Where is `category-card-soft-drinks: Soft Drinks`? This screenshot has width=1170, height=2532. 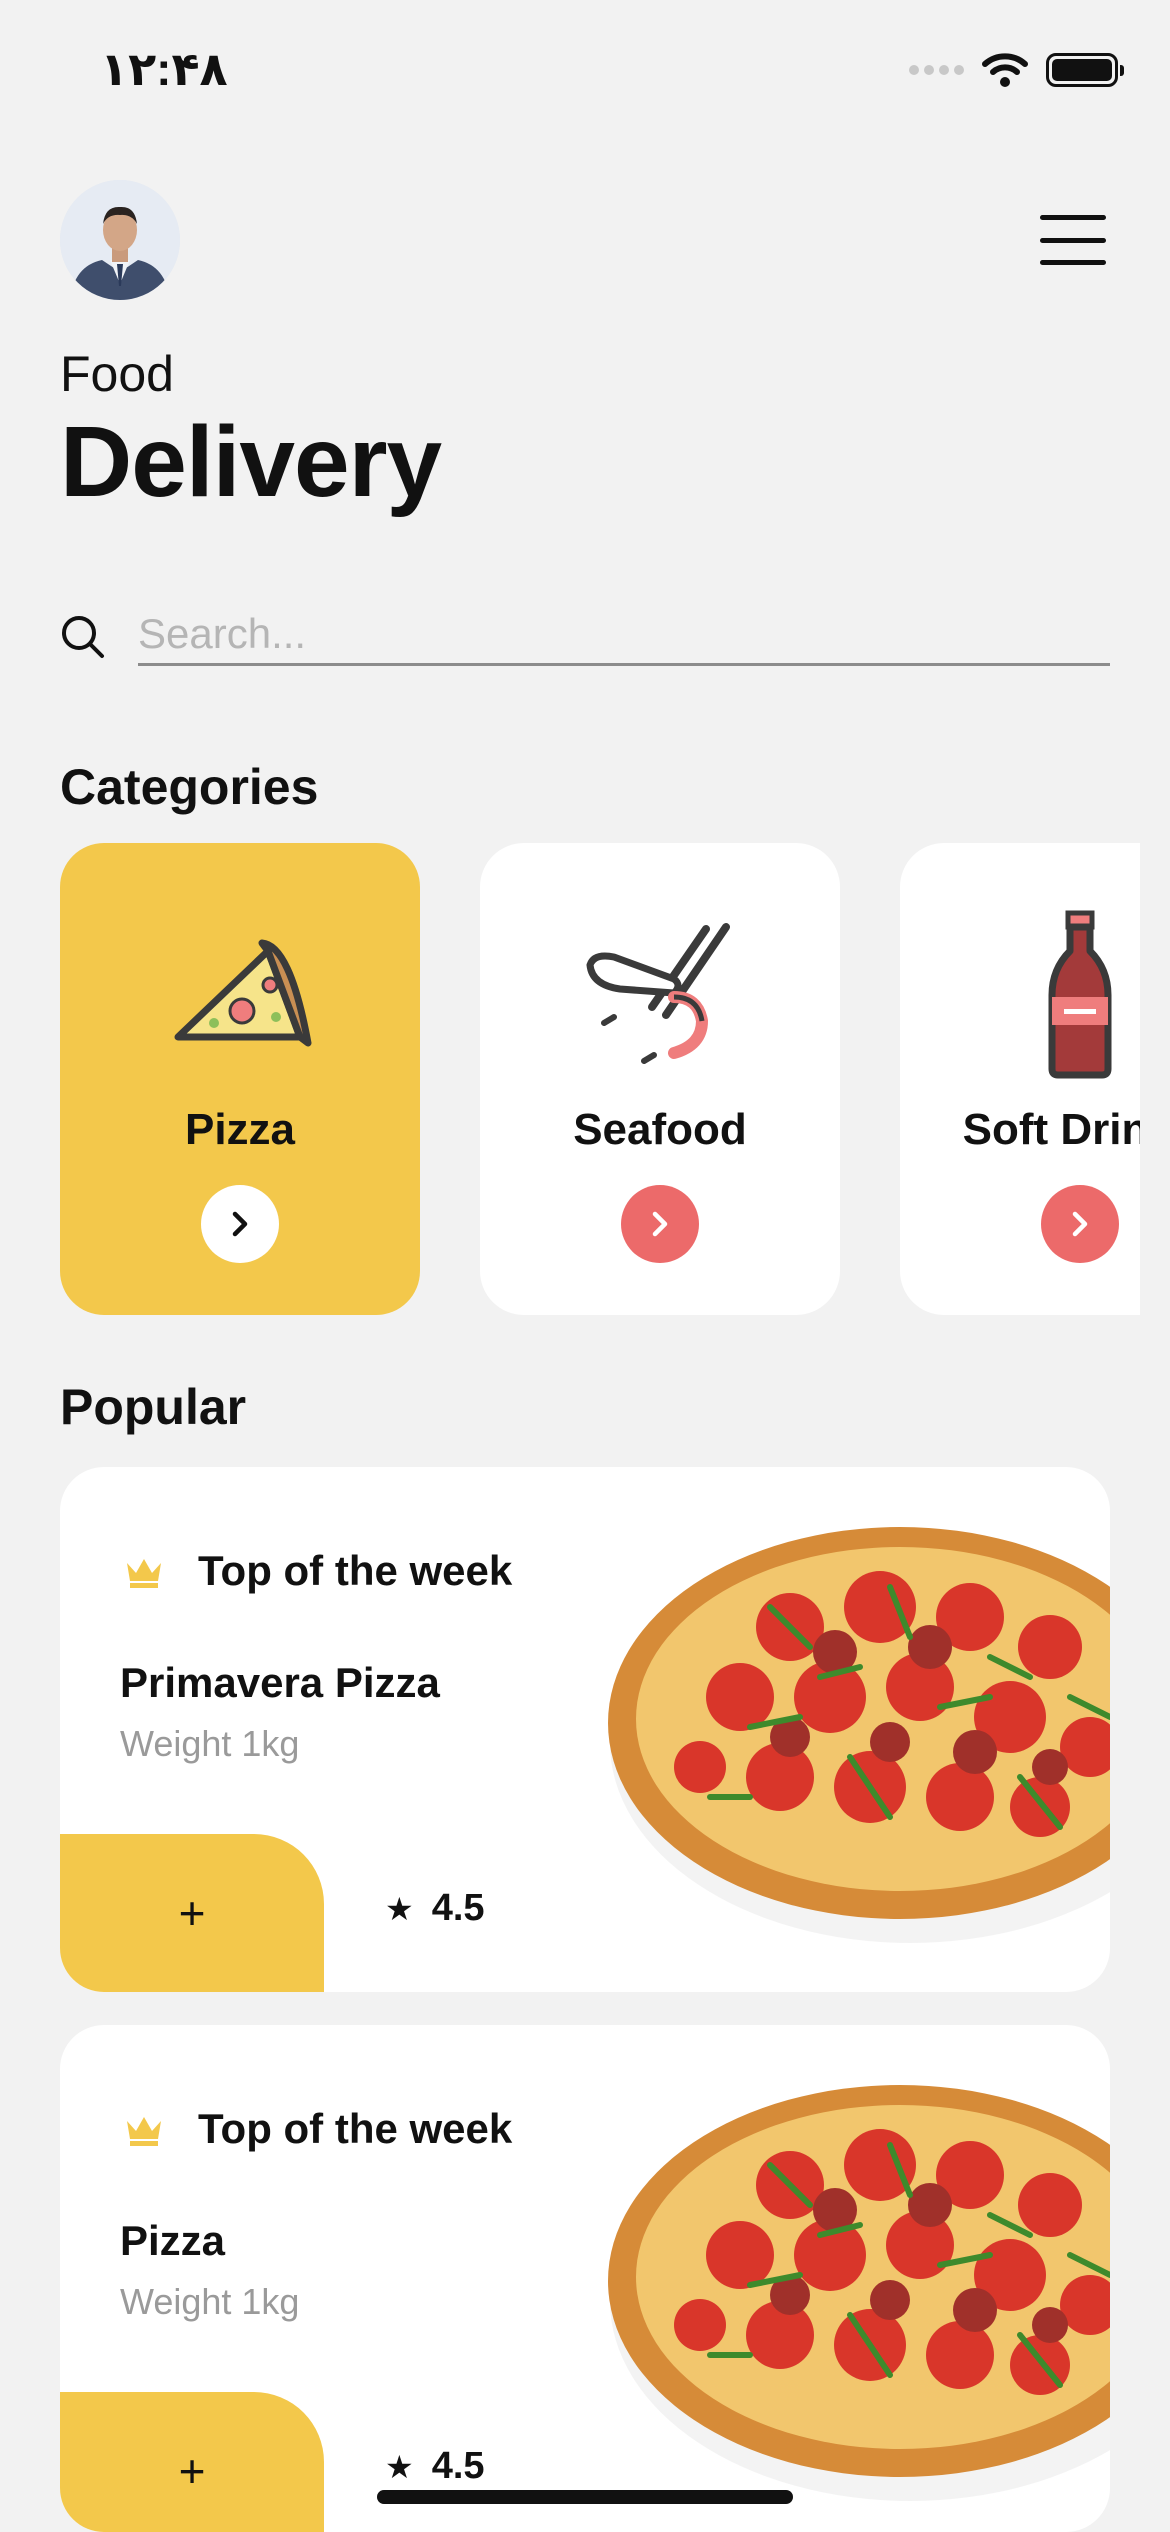 category-card-soft-drinks: Soft Drinks is located at coordinates (1020, 1079).